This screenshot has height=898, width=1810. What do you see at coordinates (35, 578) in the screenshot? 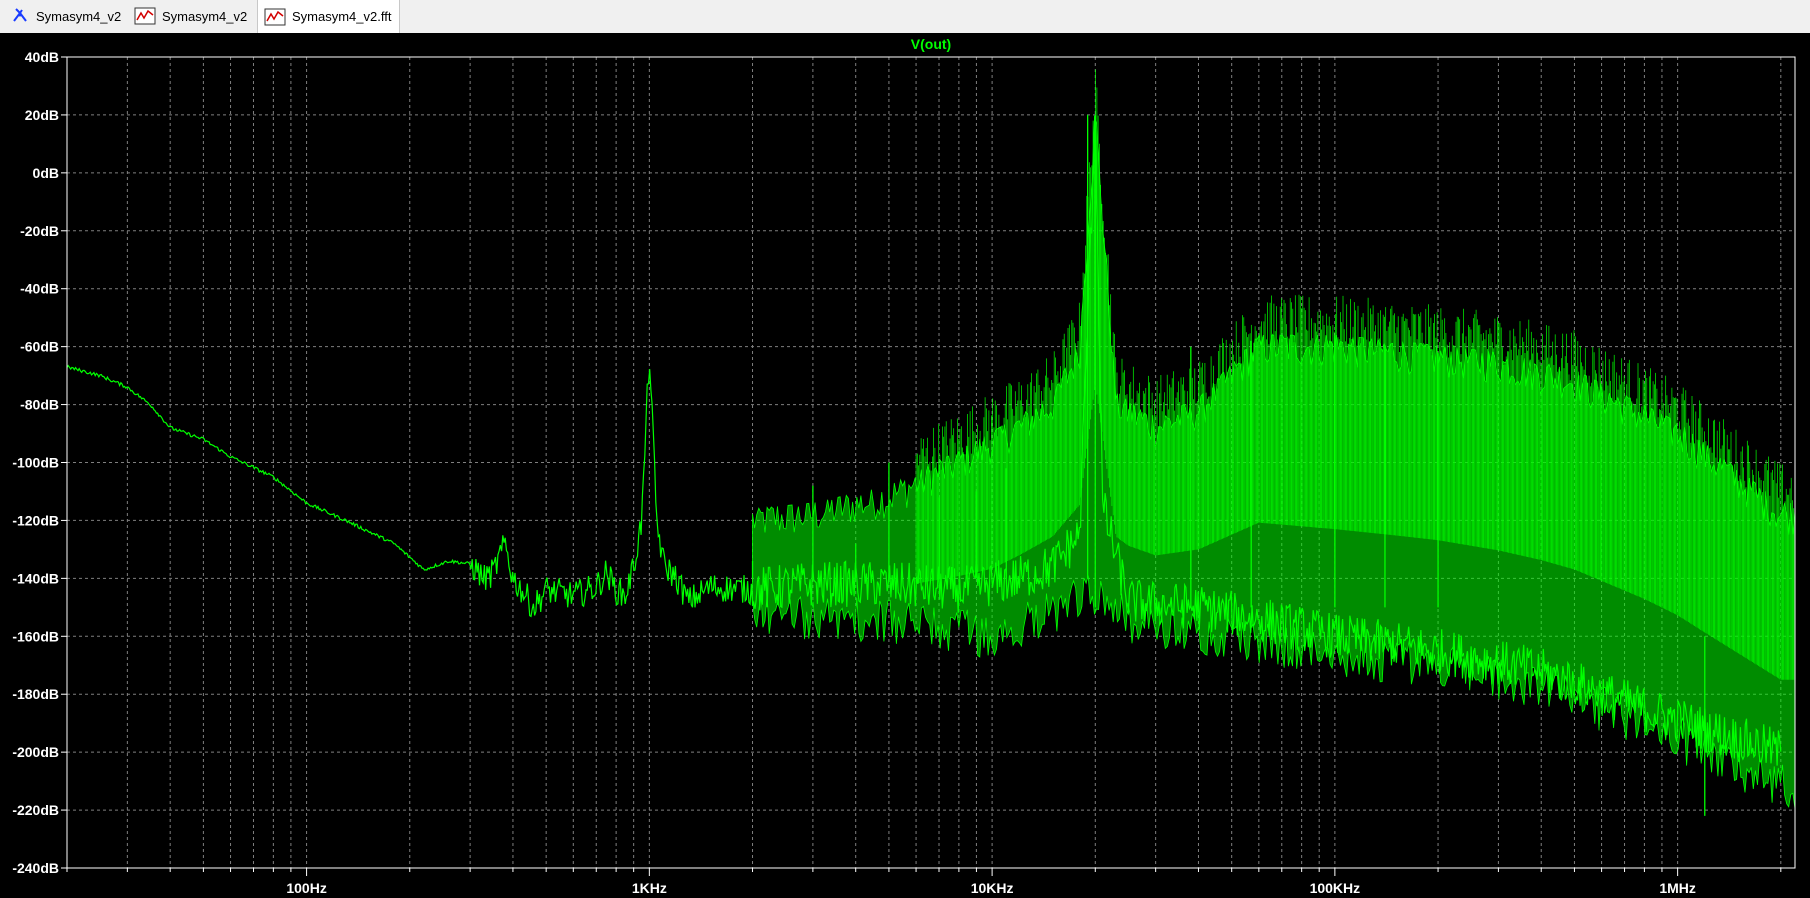
I see `y-tick-label: -140dB` at bounding box center [35, 578].